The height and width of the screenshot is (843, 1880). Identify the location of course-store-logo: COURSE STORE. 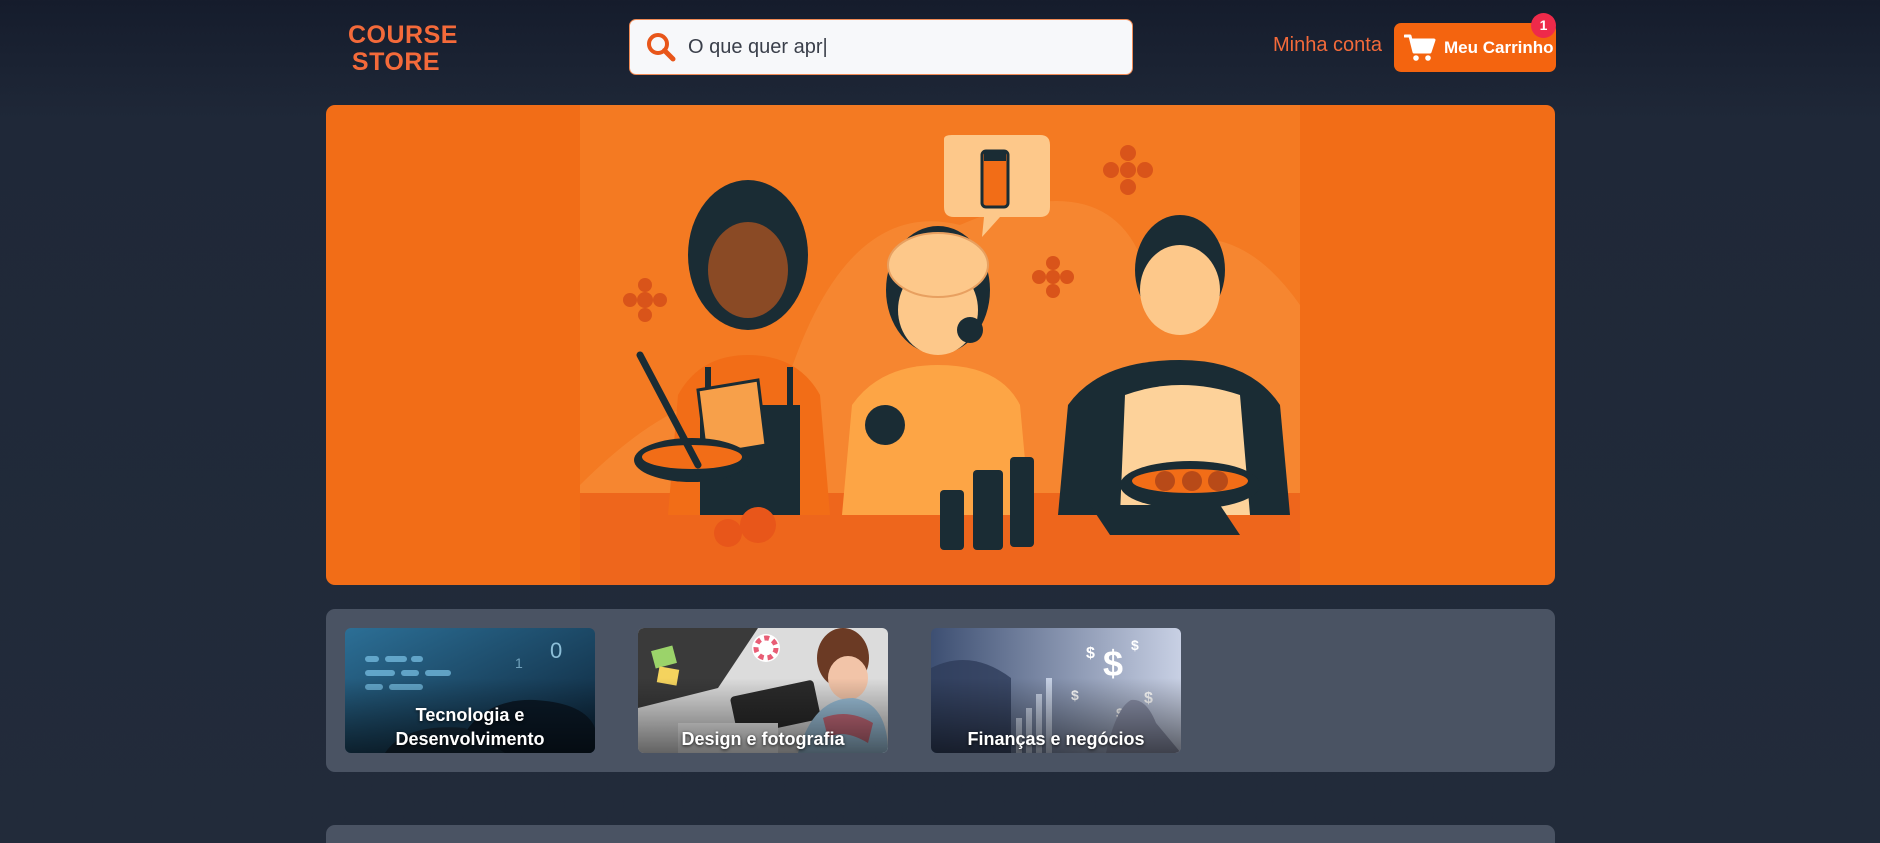
(403, 48).